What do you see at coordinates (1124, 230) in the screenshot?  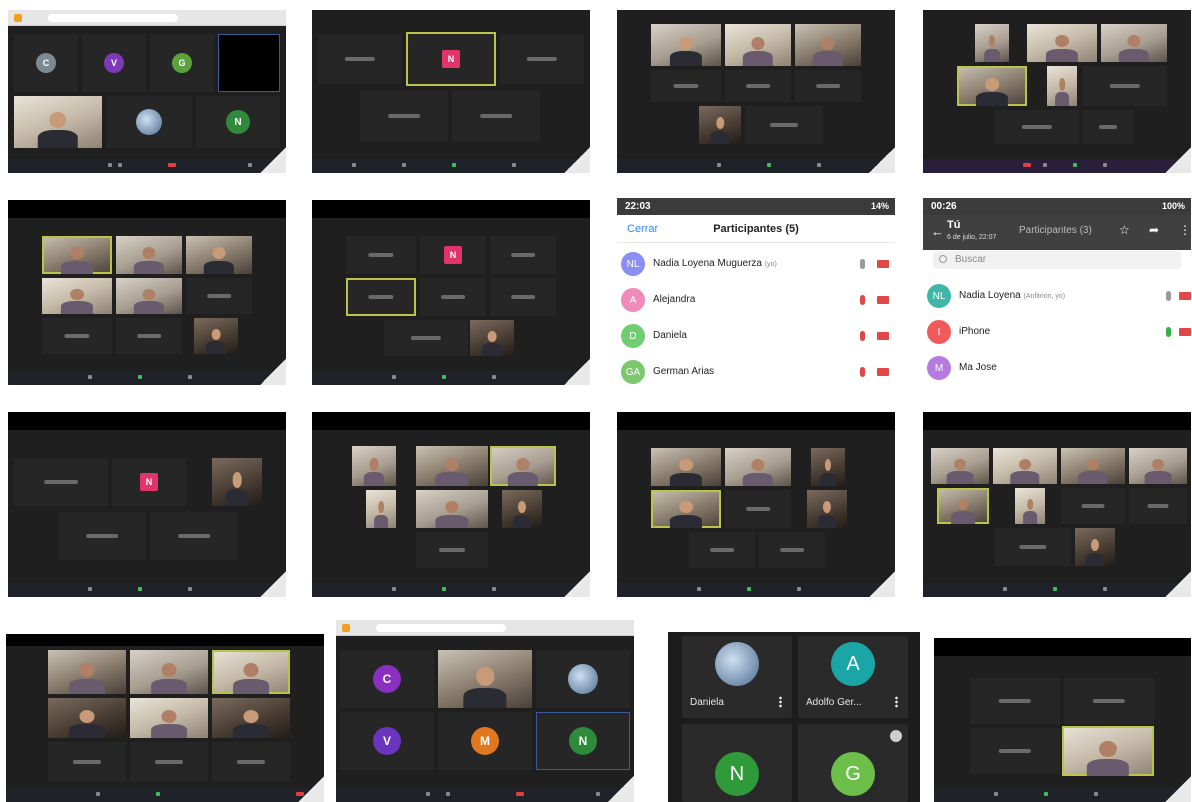 I see `star-icon: ☆` at bounding box center [1124, 230].